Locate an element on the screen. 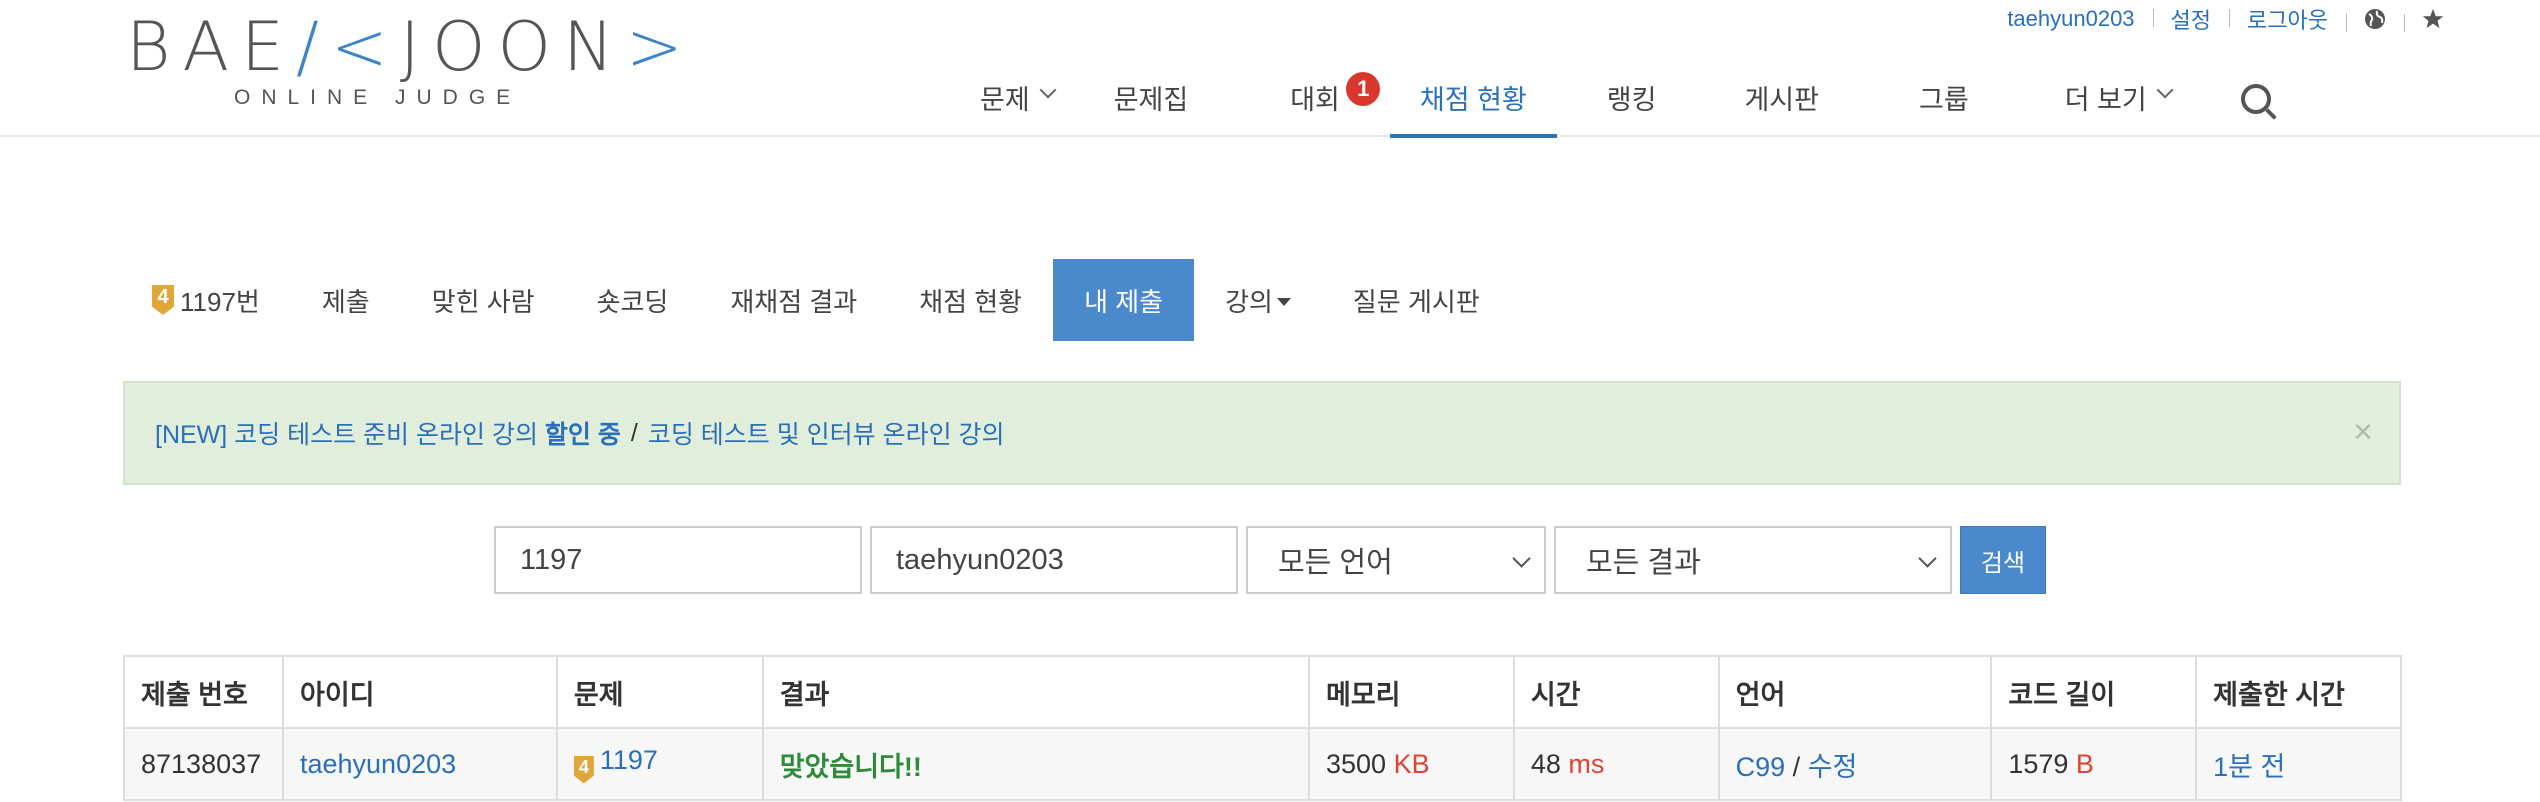 The image size is (2540, 802). top-user-bar: taehyun0203 설정 로그아웃 is located at coordinates (2216, 19).